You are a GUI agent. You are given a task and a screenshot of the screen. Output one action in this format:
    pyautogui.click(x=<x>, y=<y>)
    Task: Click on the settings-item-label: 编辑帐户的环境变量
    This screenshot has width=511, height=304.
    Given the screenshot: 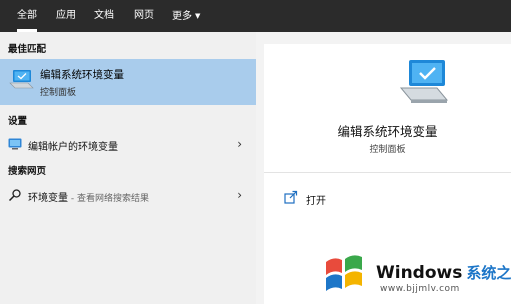 What is the action you would take?
    pyautogui.click(x=73, y=147)
    